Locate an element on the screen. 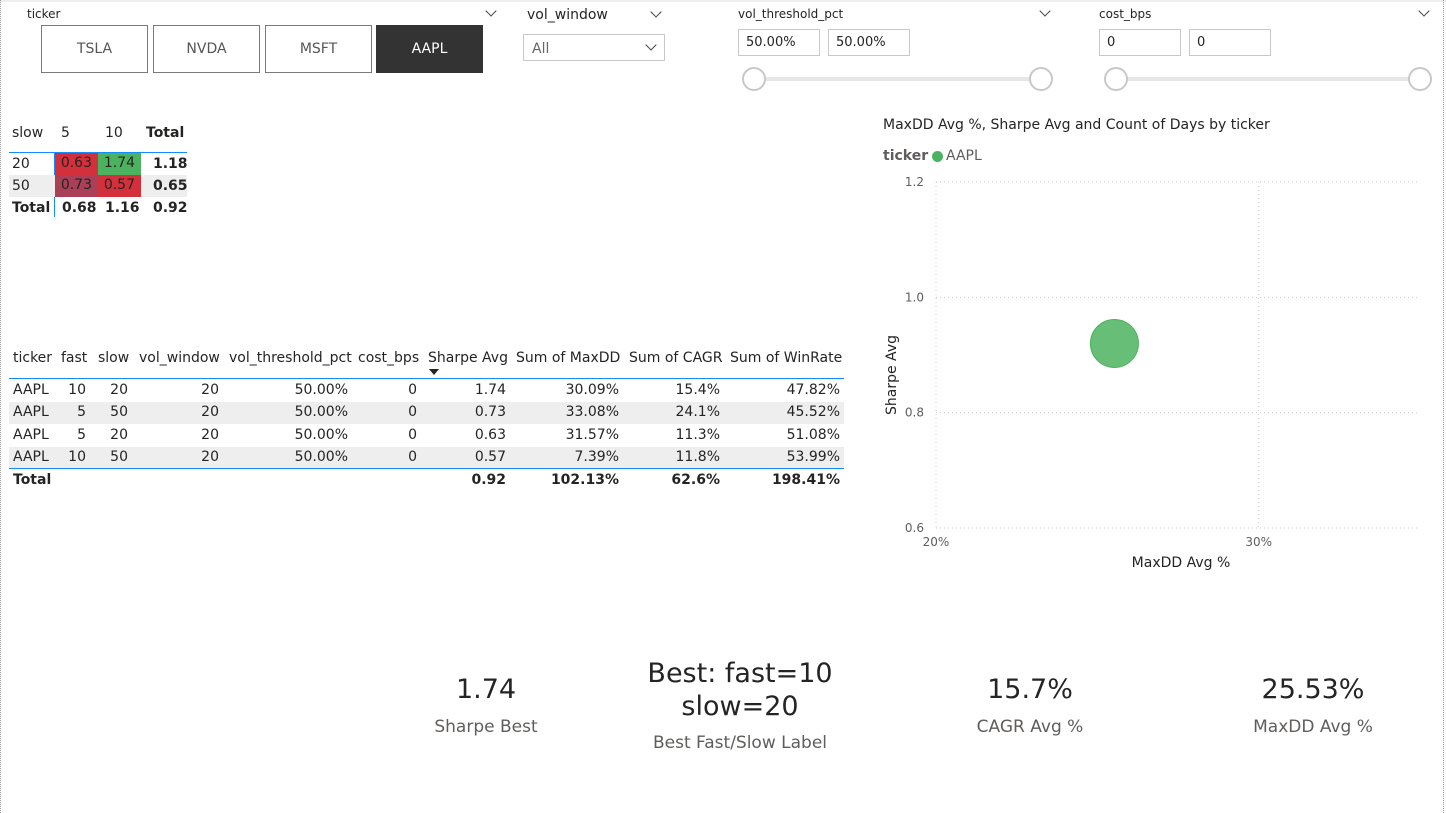 The width and height of the screenshot is (1446, 813). card-value: 15.7% is located at coordinates (1030, 689).